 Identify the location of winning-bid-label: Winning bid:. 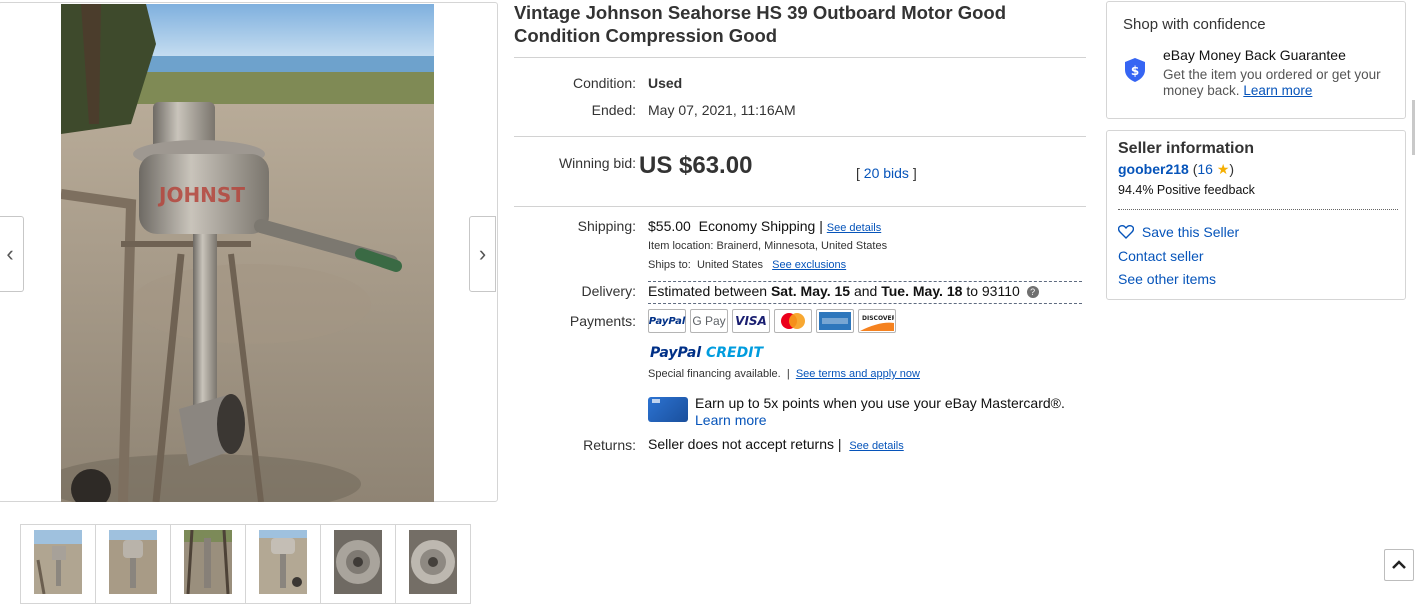
(597, 163).